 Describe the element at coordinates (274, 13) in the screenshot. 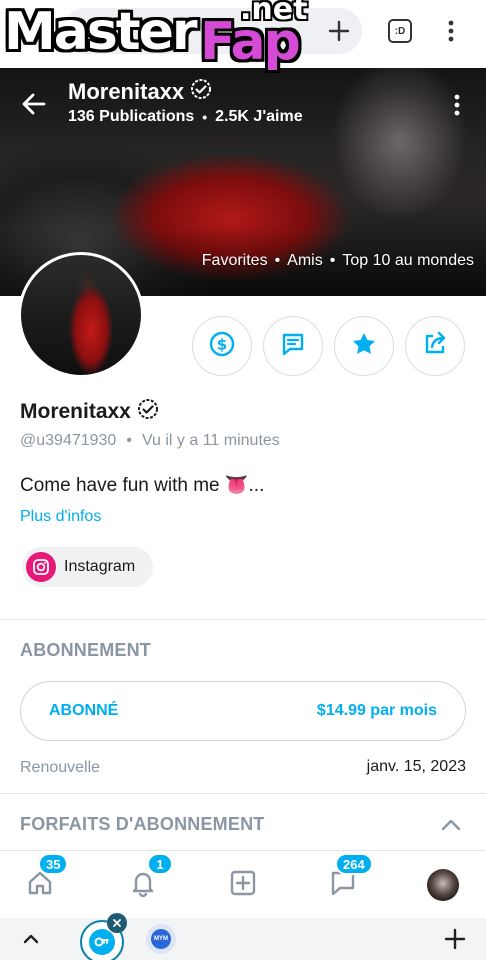

I see `watermark-net: .net` at that location.